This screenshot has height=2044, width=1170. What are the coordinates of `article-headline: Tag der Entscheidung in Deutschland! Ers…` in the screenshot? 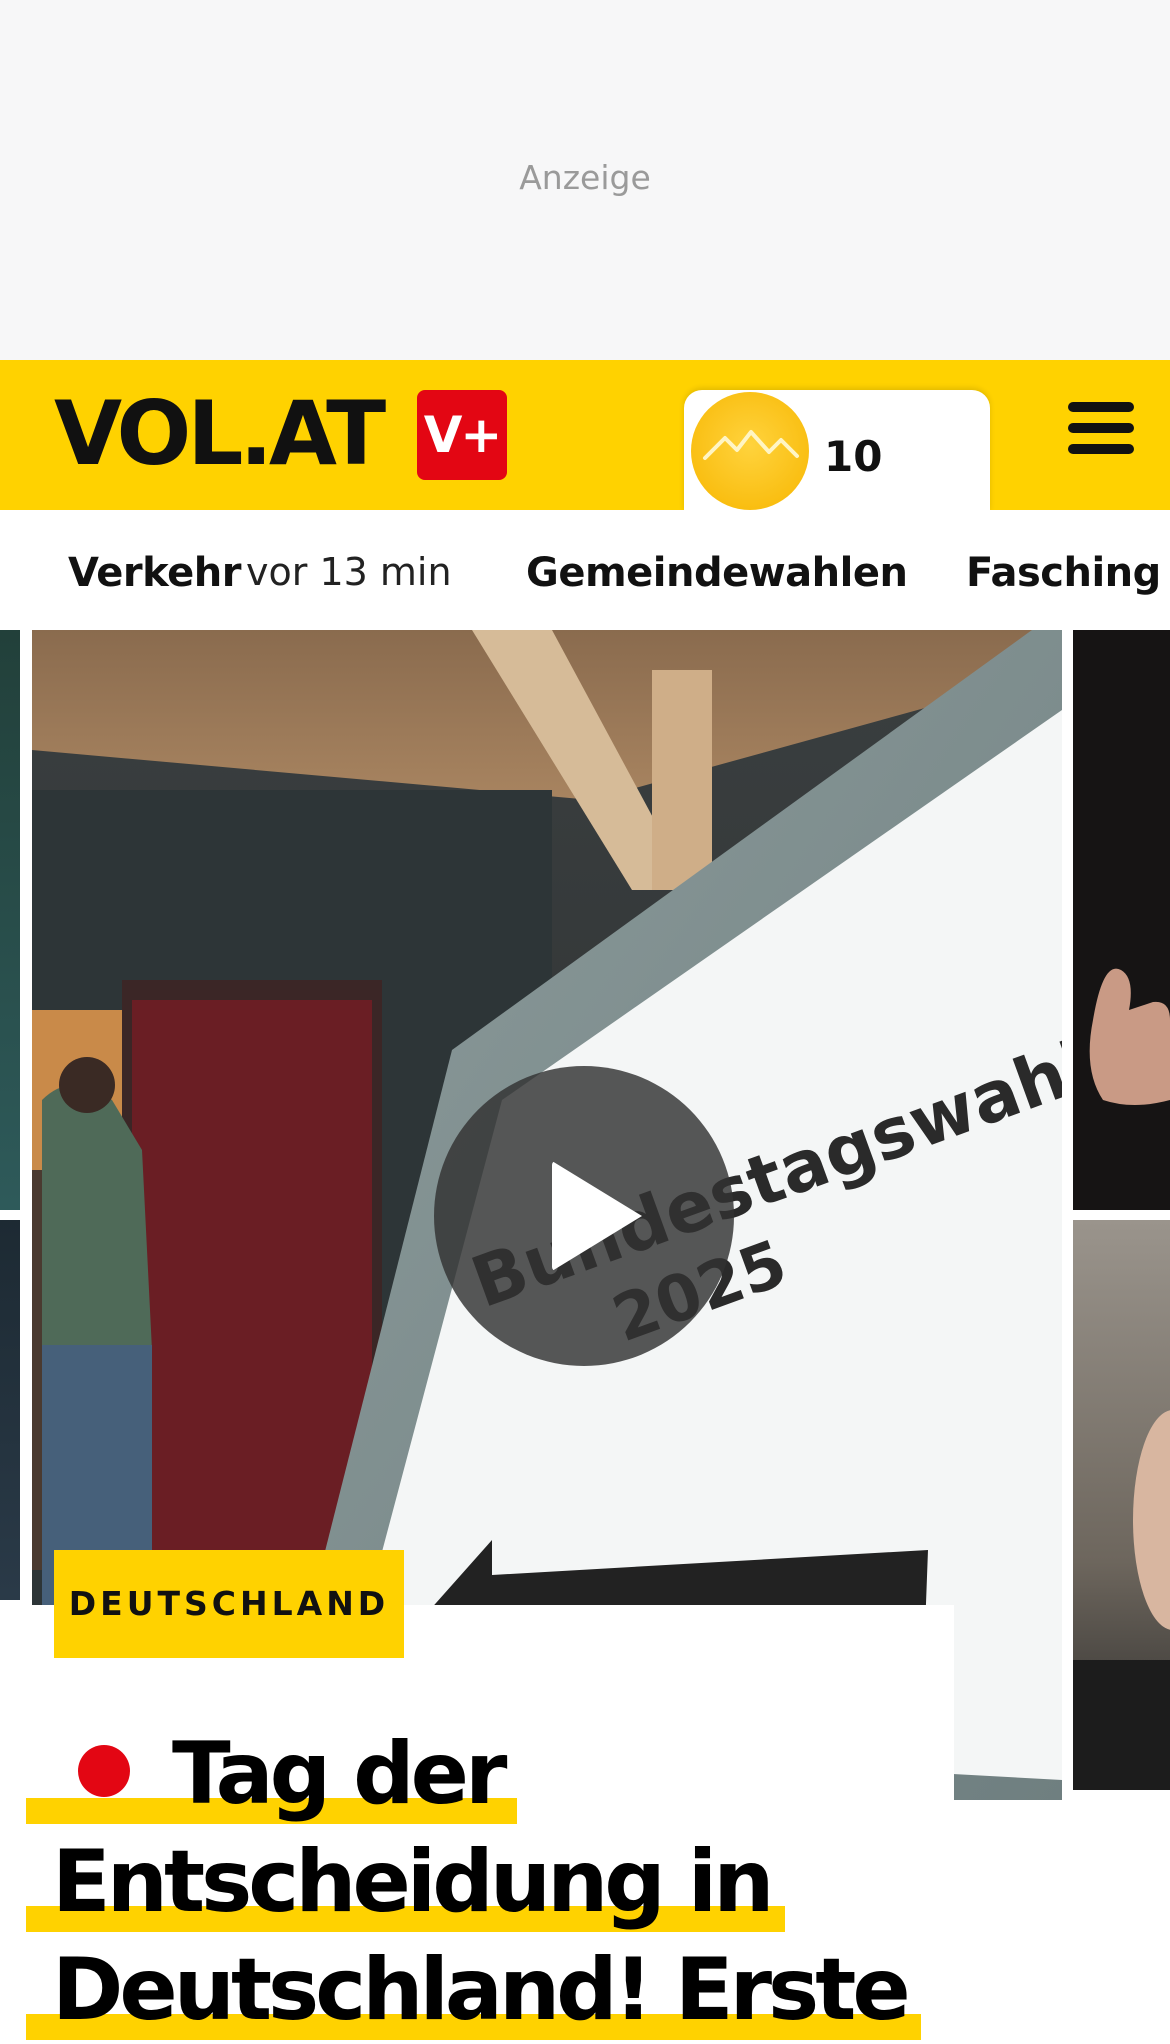 It's located at (476, 1882).